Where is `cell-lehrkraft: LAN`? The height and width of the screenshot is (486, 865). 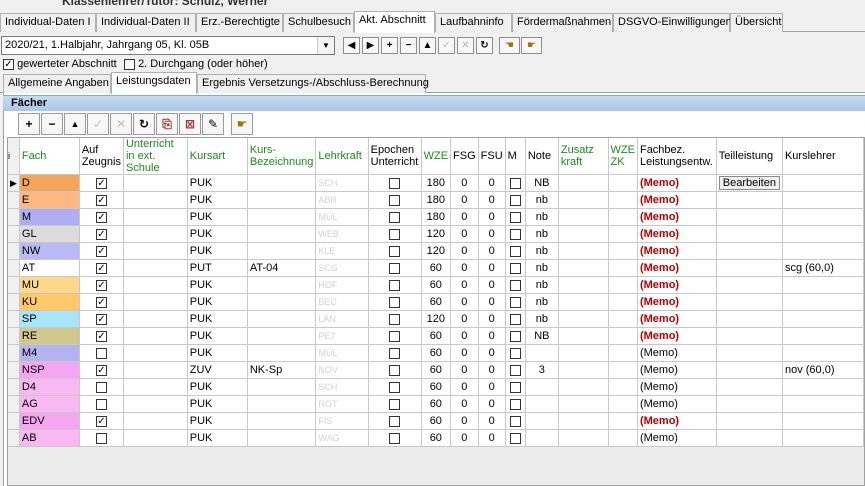
cell-lehrkraft: LAN is located at coordinates (342, 319).